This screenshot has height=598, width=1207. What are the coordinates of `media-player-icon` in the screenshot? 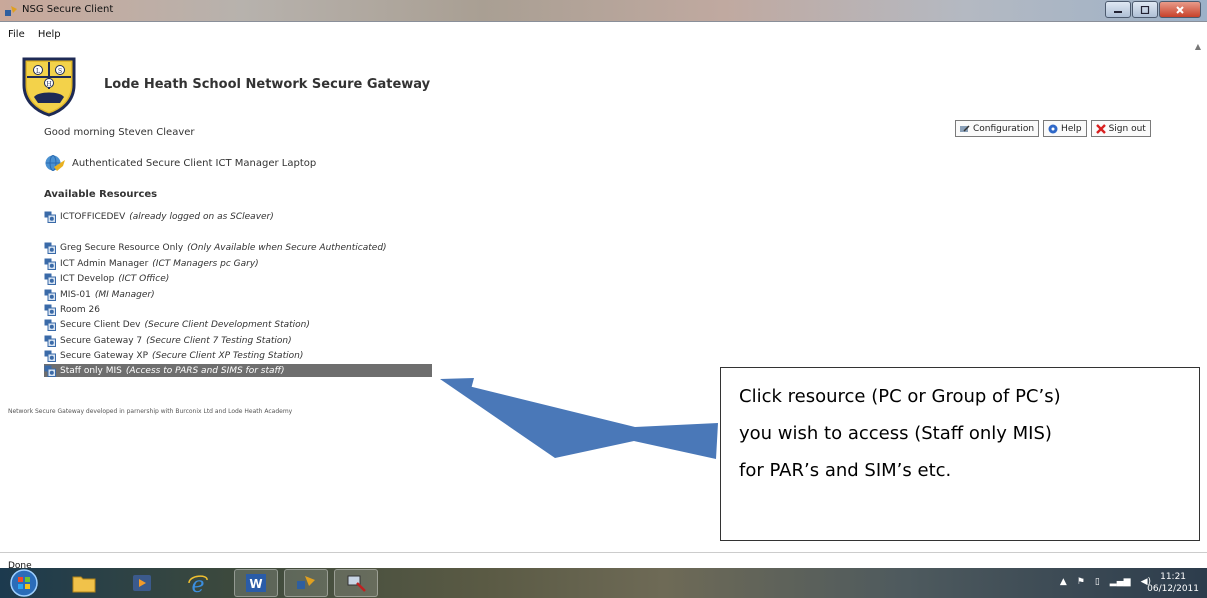 It's located at (142, 583).